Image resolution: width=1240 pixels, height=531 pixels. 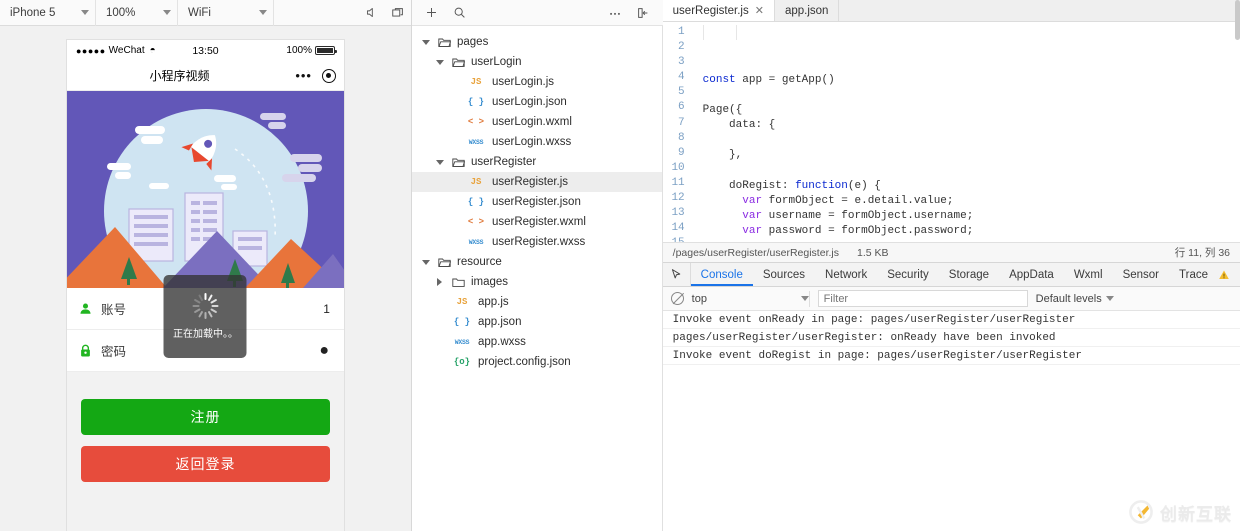 What do you see at coordinates (677, 274) in the screenshot?
I see `inspect-element-icon` at bounding box center [677, 274].